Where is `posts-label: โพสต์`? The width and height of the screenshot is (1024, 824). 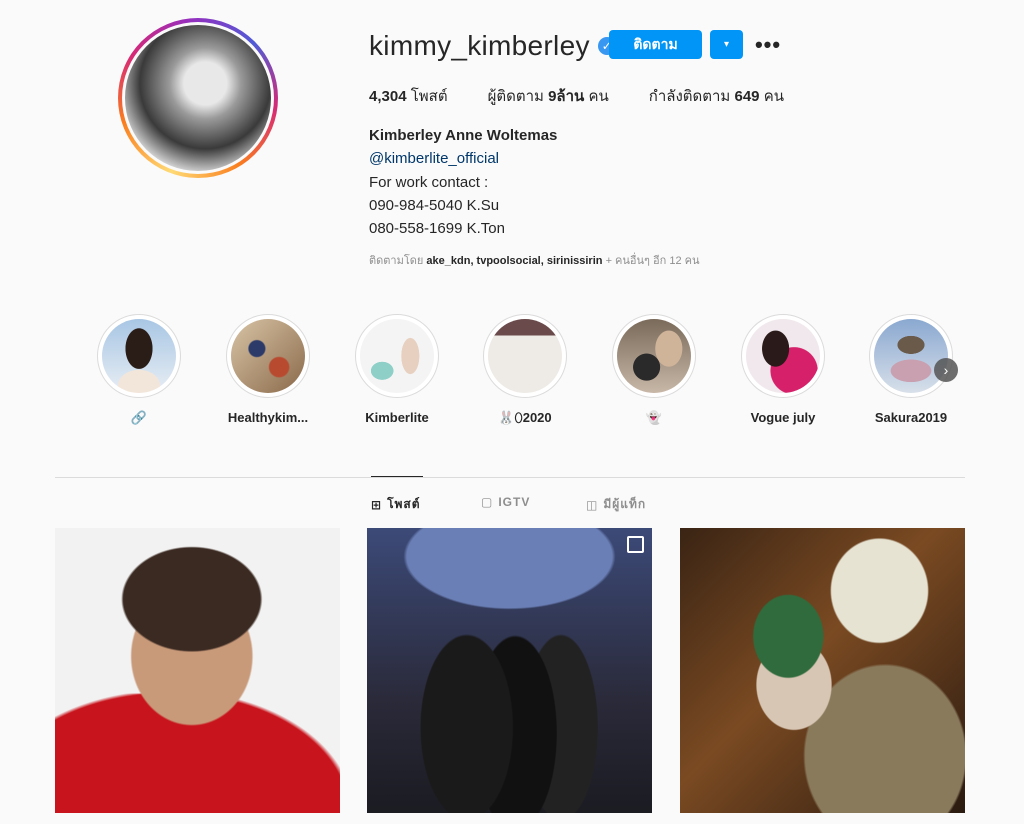
posts-label: โพสต์ is located at coordinates (429, 96).